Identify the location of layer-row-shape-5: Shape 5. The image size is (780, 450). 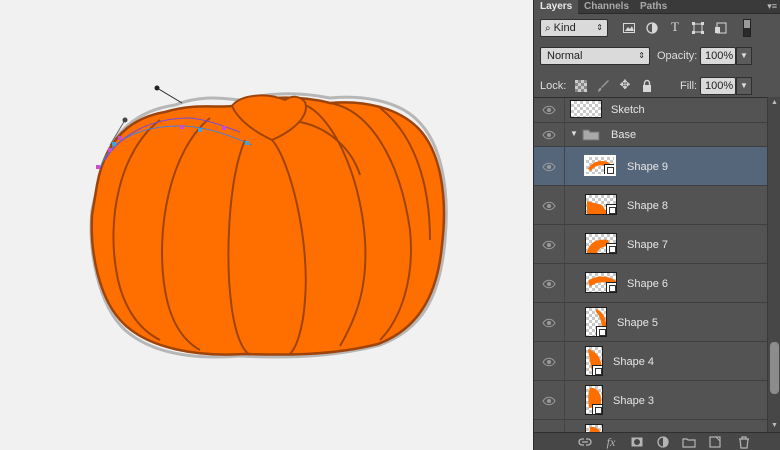
(650, 322).